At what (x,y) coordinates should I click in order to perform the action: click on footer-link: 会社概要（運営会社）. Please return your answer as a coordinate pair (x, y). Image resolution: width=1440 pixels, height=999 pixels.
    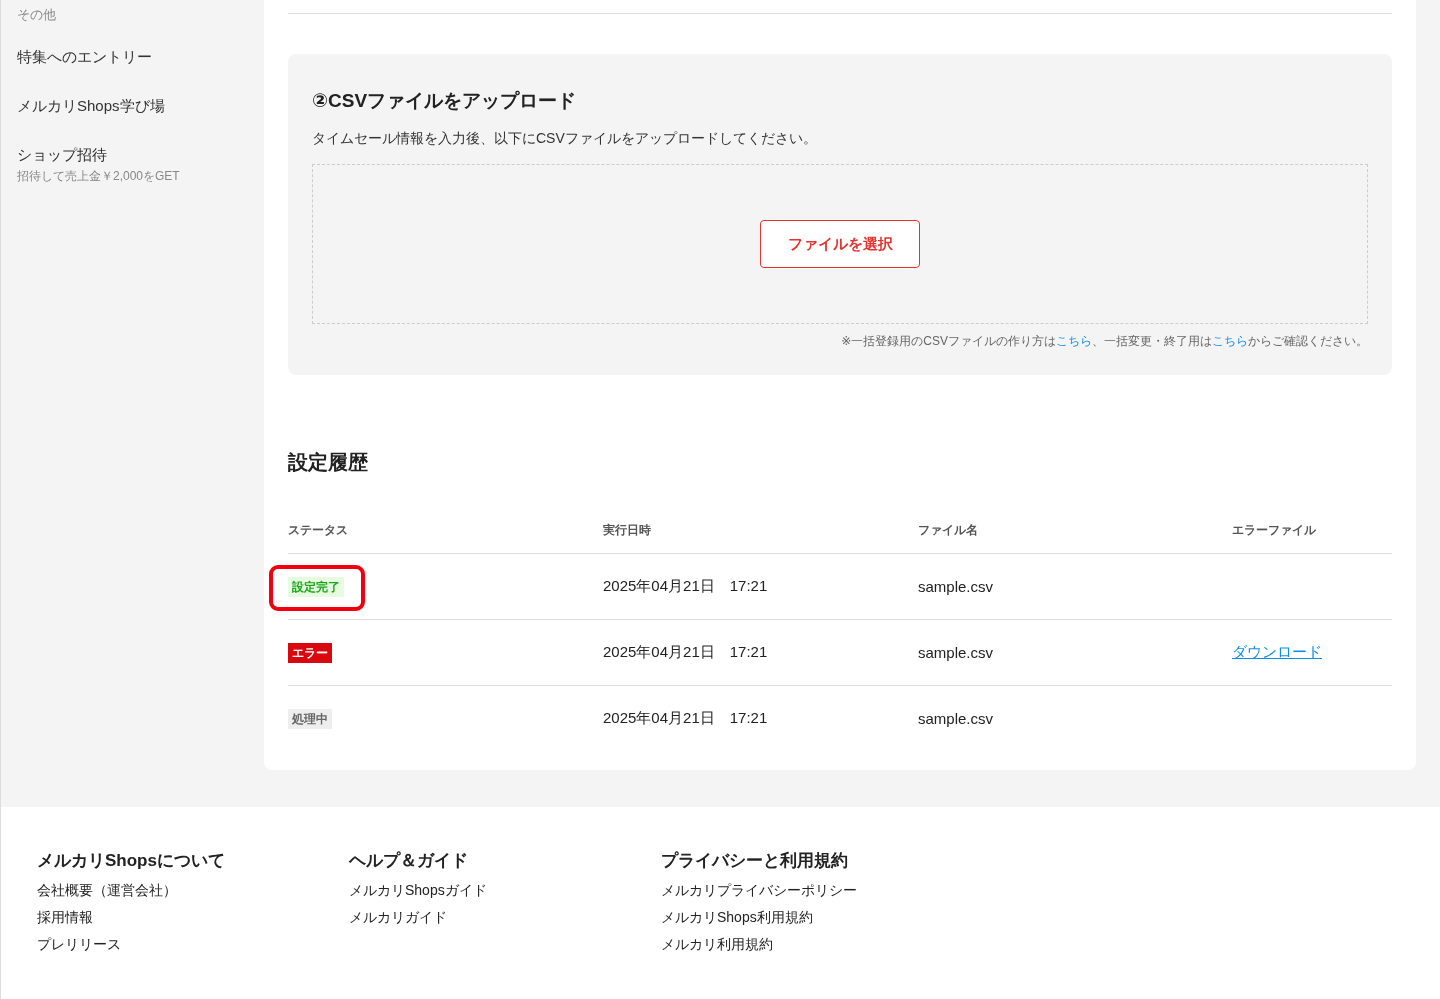
    Looking at the image, I should click on (107, 891).